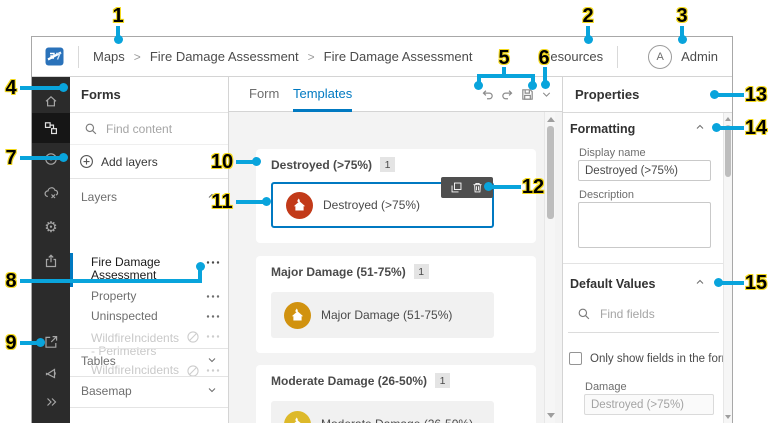 Image resolution: width=773 pixels, height=423 pixels. Describe the element at coordinates (109, 56) in the screenshot. I see `breadcrumb-maps: Maps` at that location.